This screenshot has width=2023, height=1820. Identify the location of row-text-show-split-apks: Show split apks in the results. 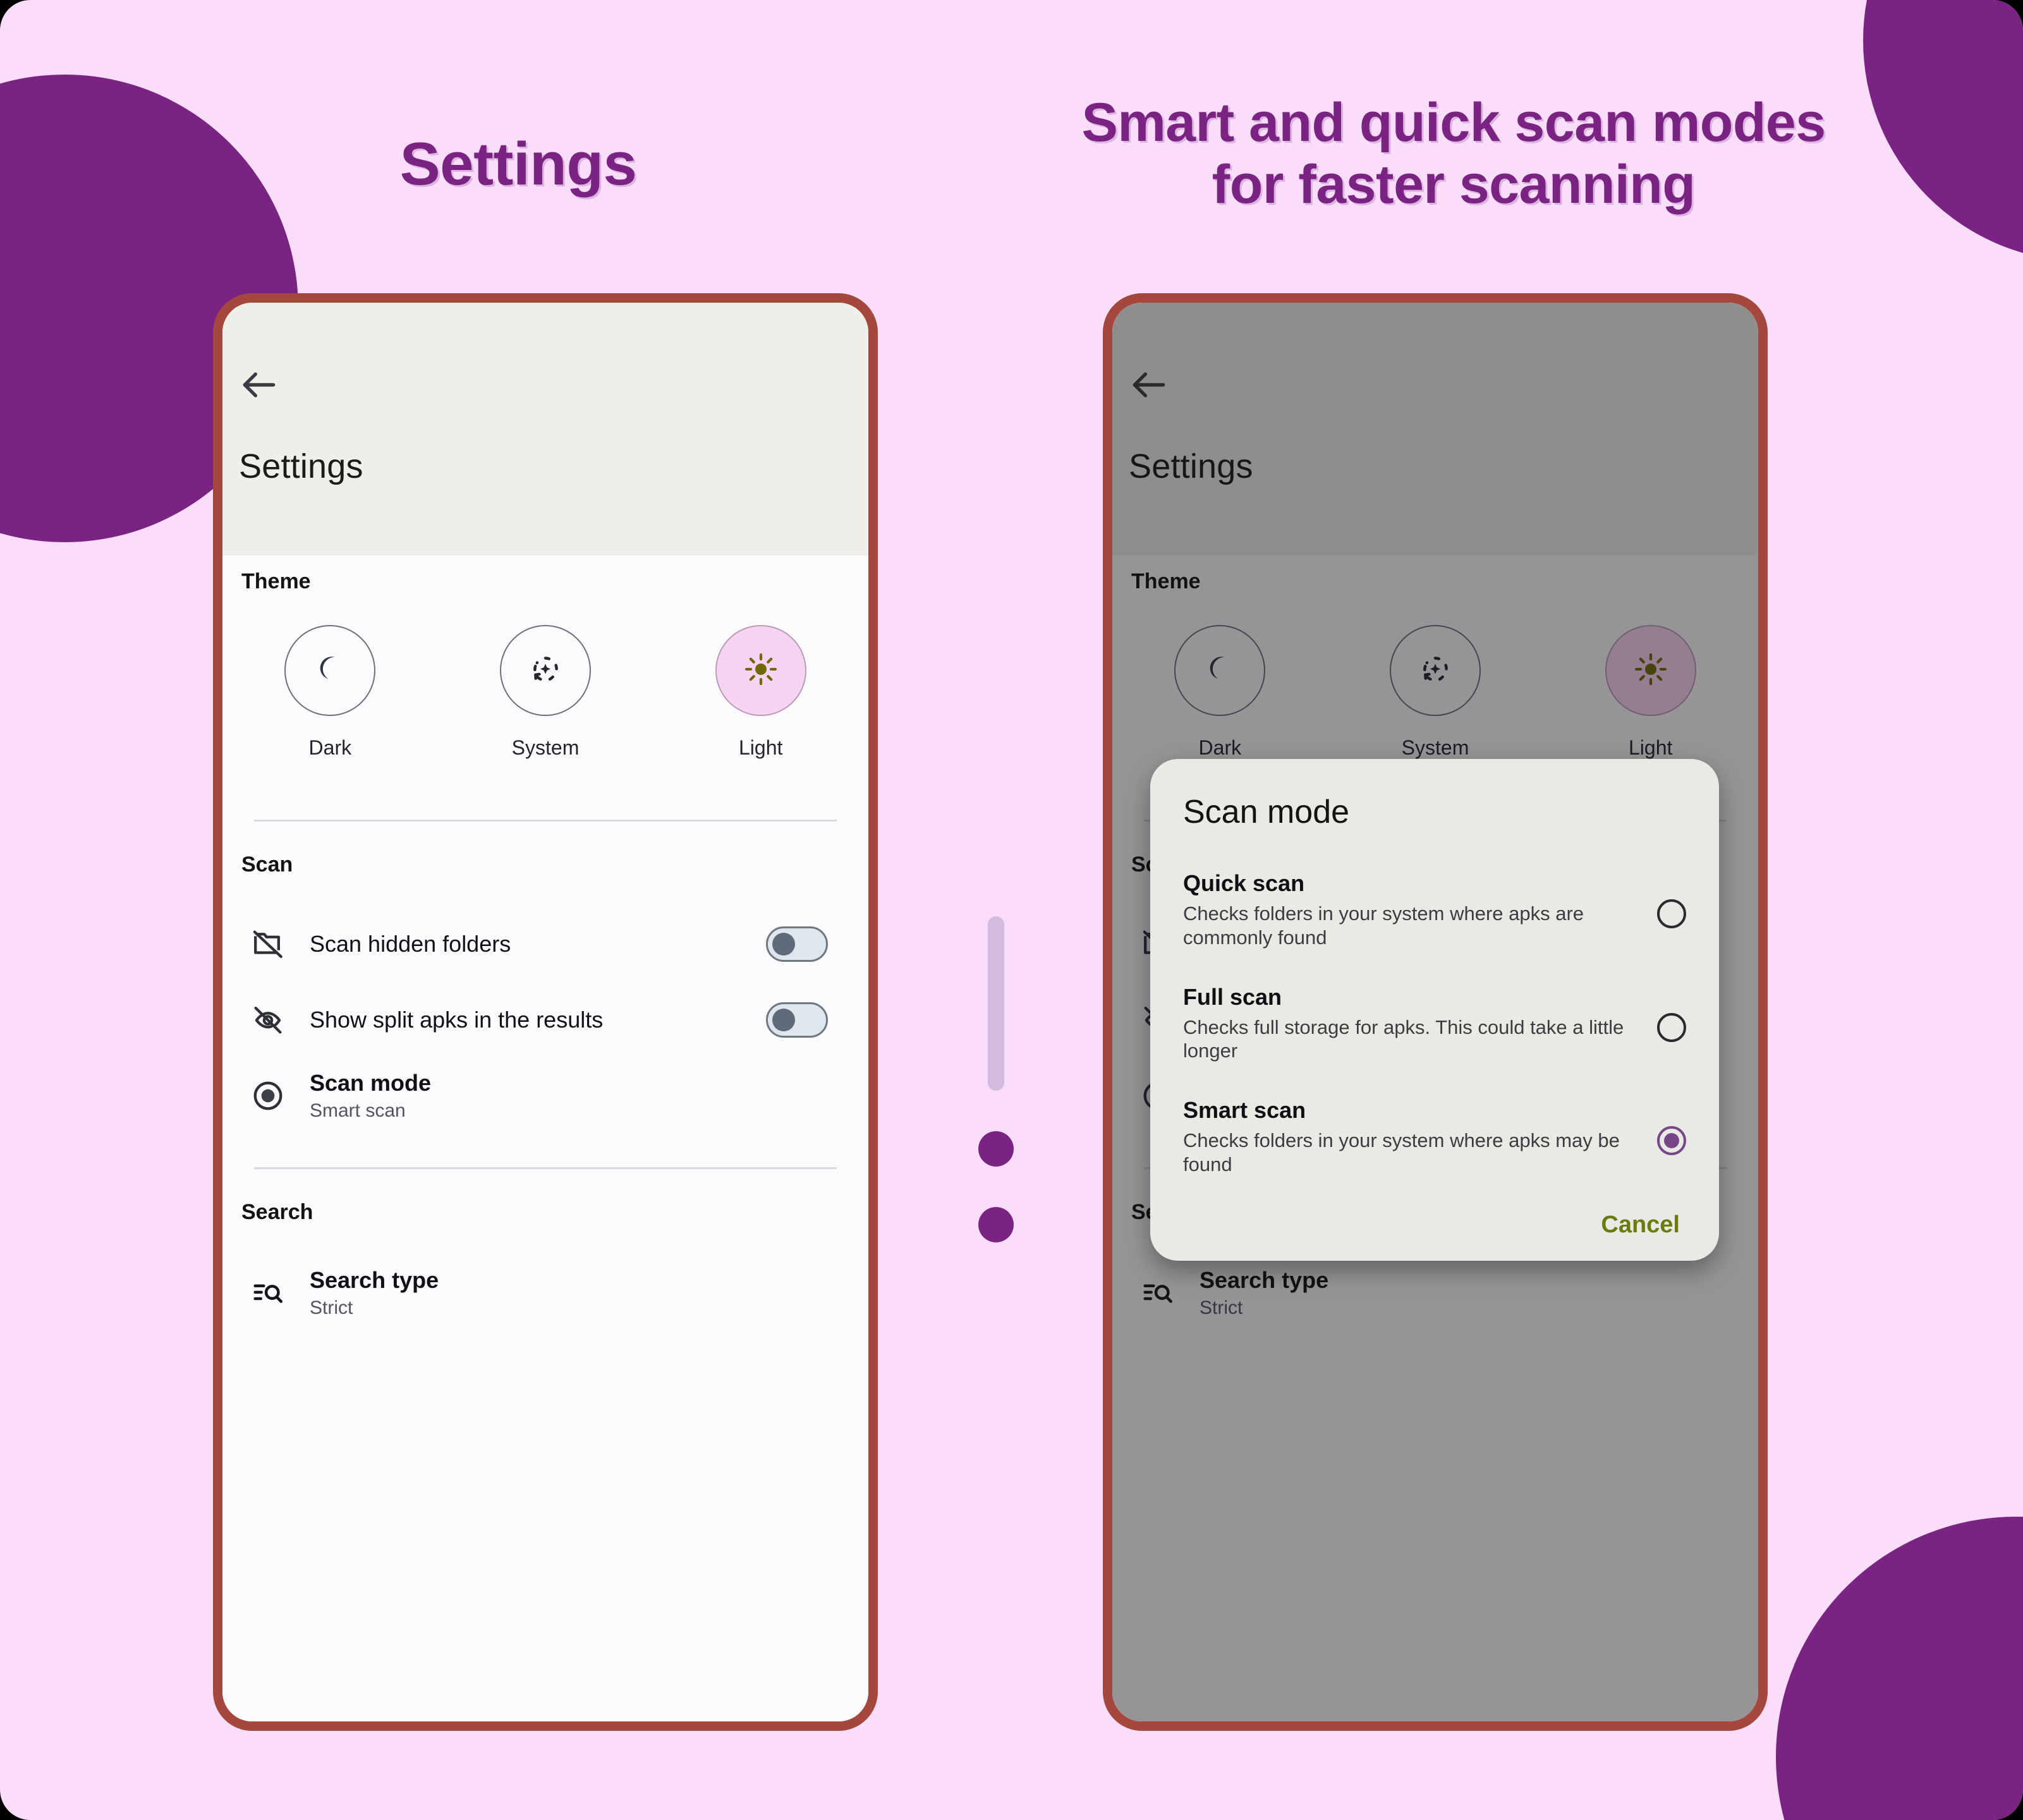
(538, 1020).